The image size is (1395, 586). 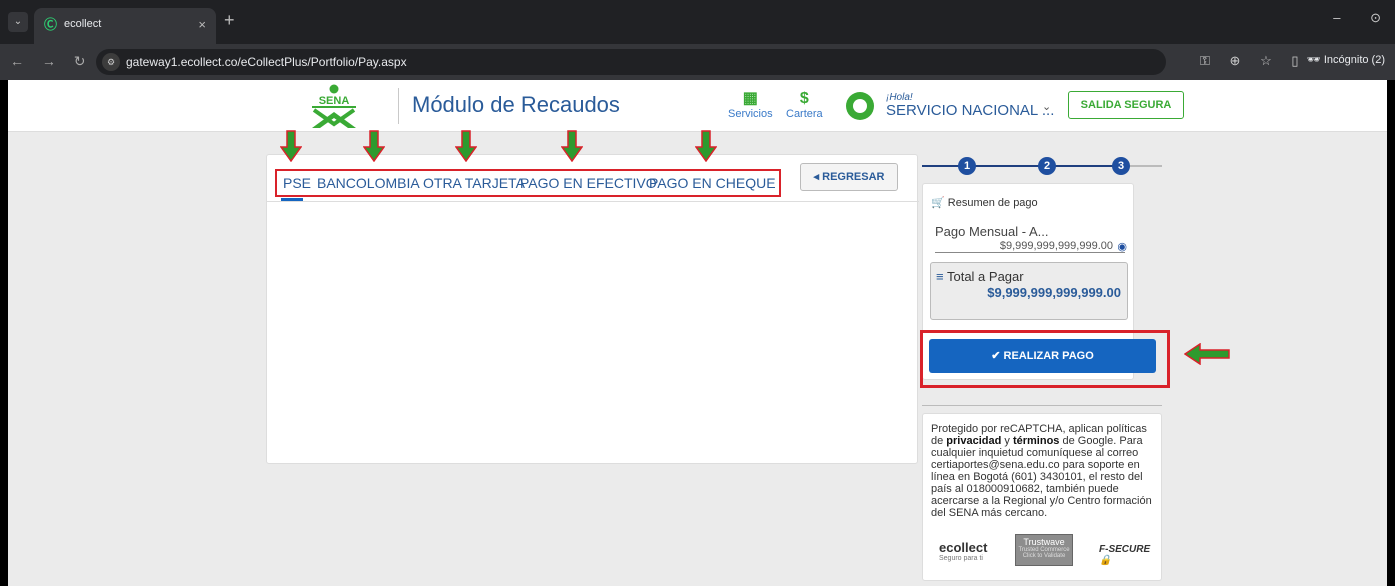 I want to click on sena-logo: SENA, so click(x=334, y=106).